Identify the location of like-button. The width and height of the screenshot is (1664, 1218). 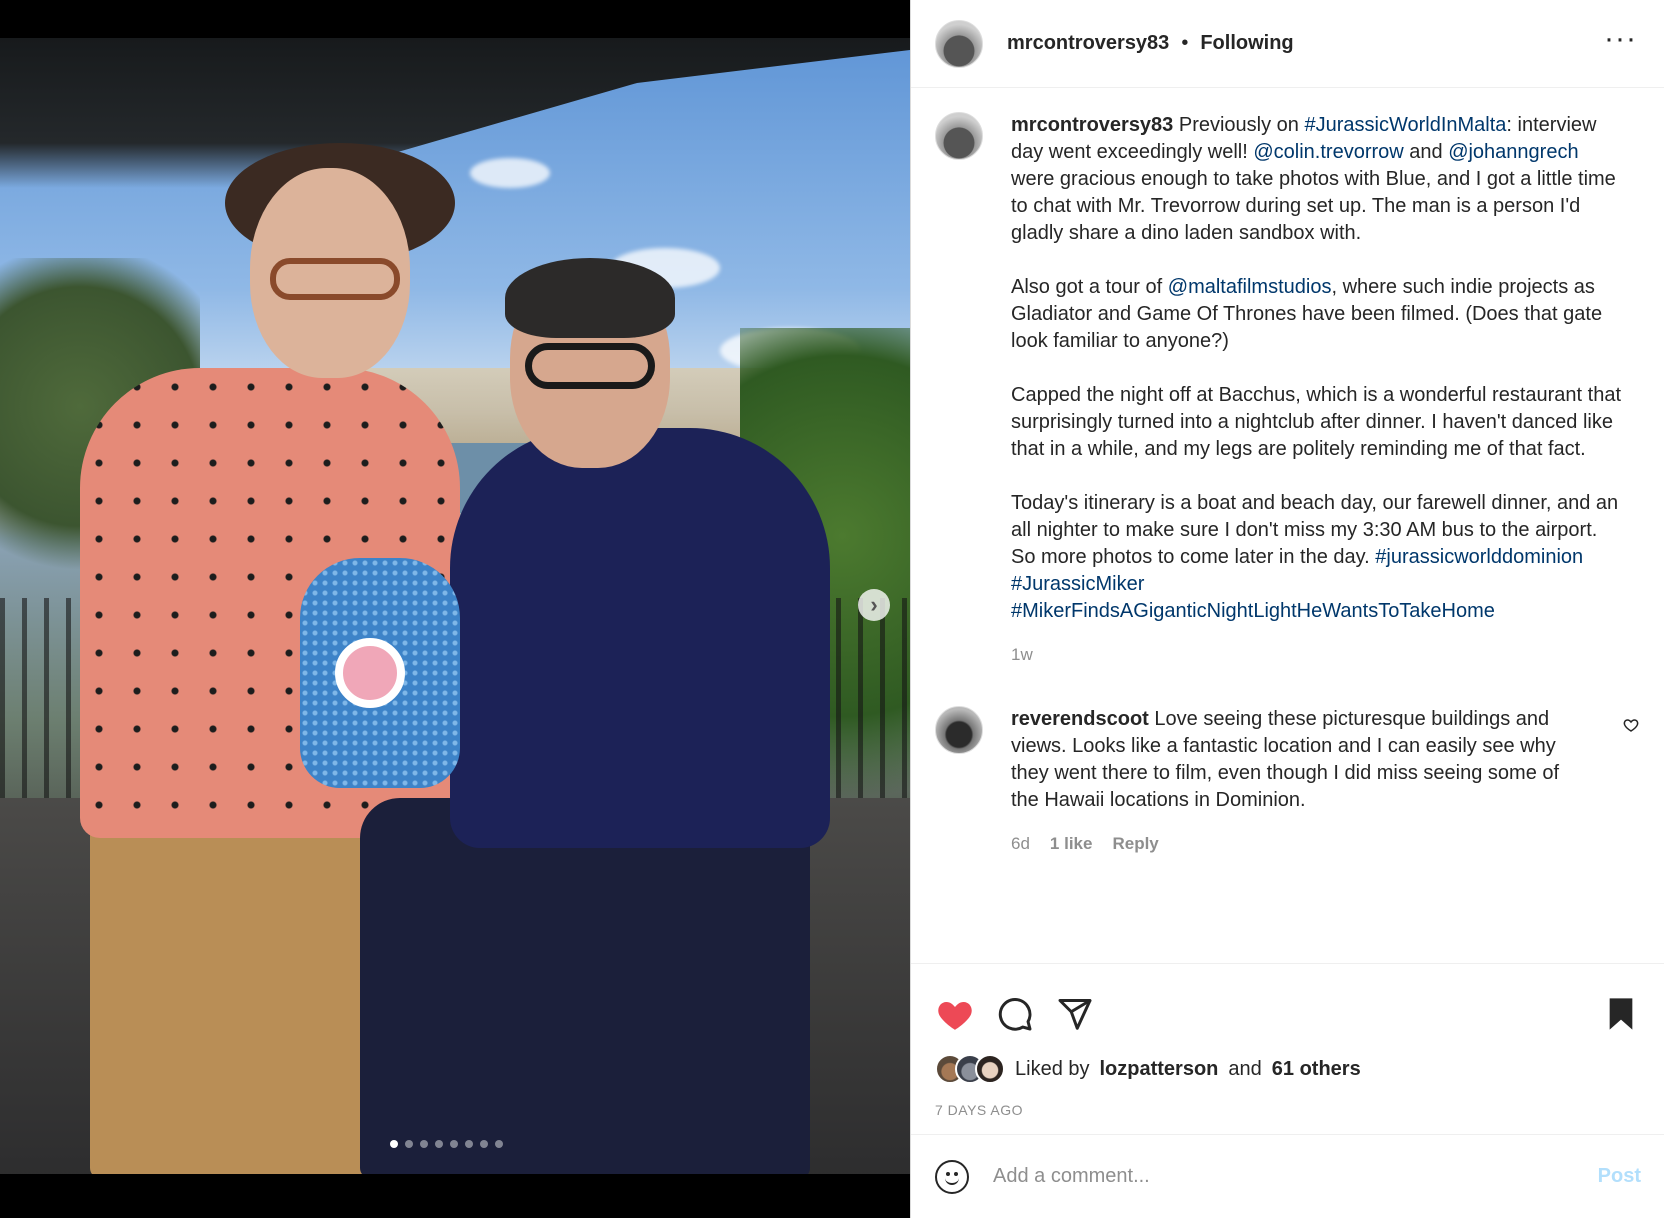
(955, 1014).